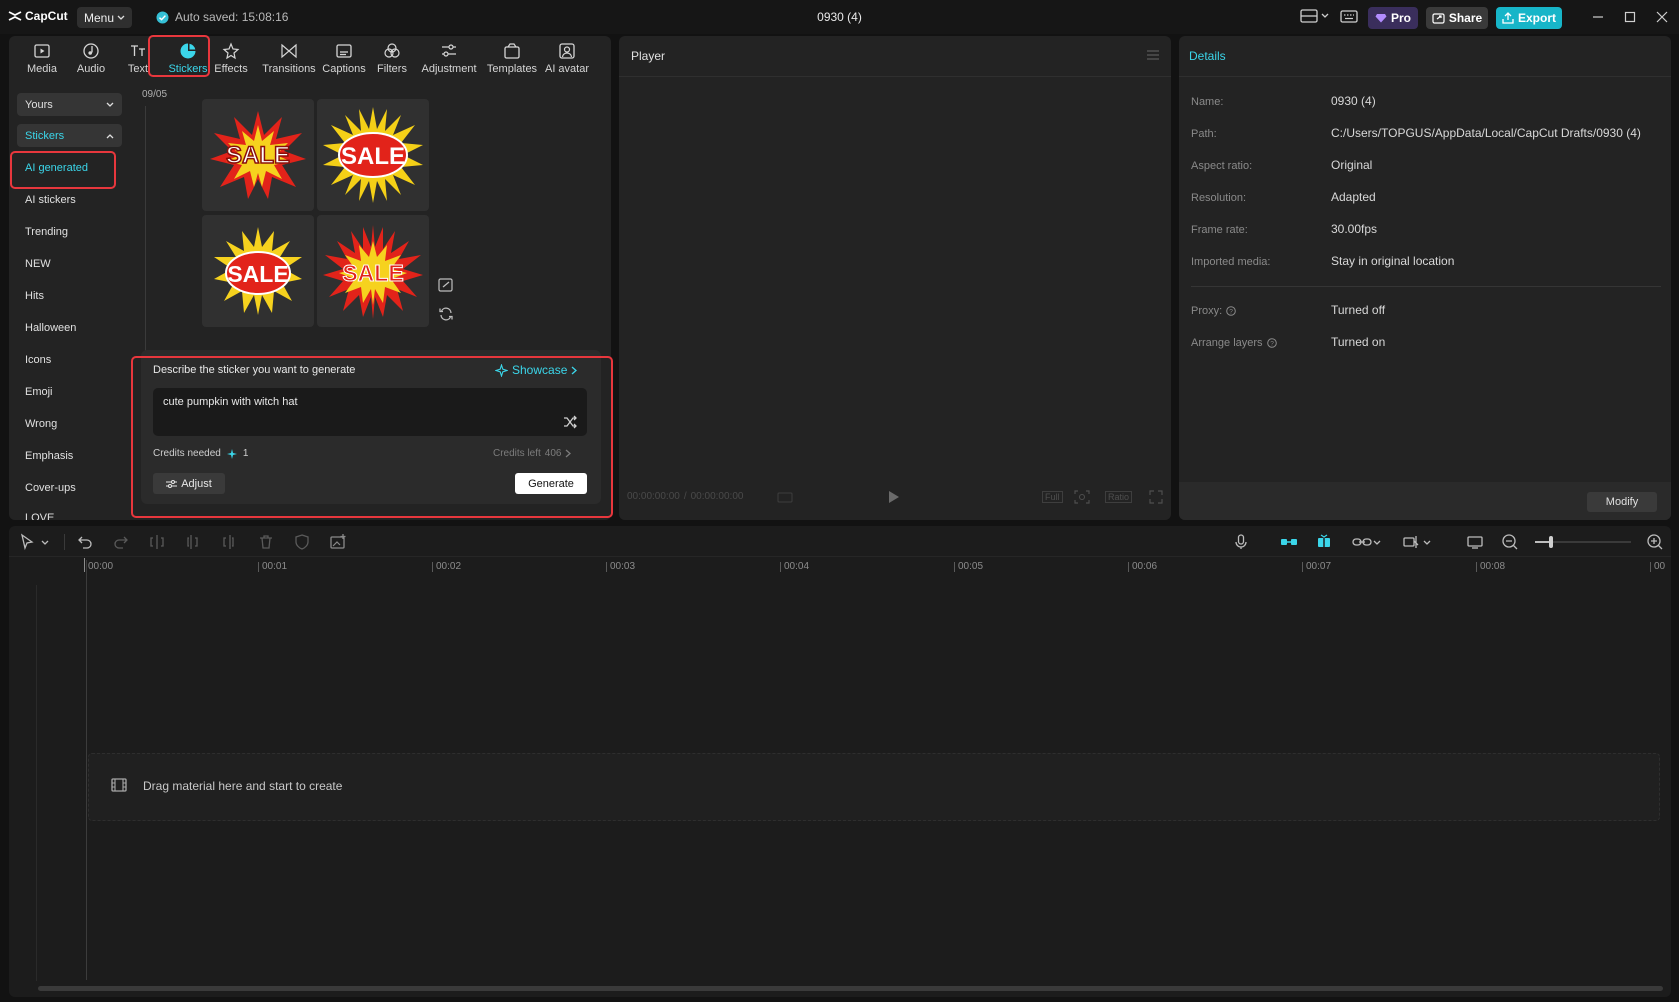  Describe the element at coordinates (39, 516) in the screenshot. I see `category-love: LOVE` at that location.